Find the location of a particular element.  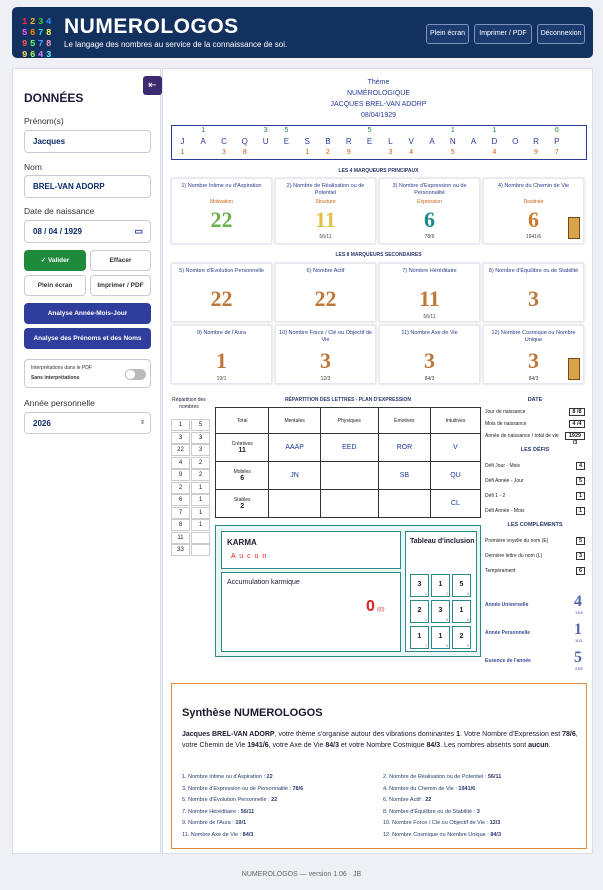

synthese-value: 84/3 is located at coordinates (332, 745).